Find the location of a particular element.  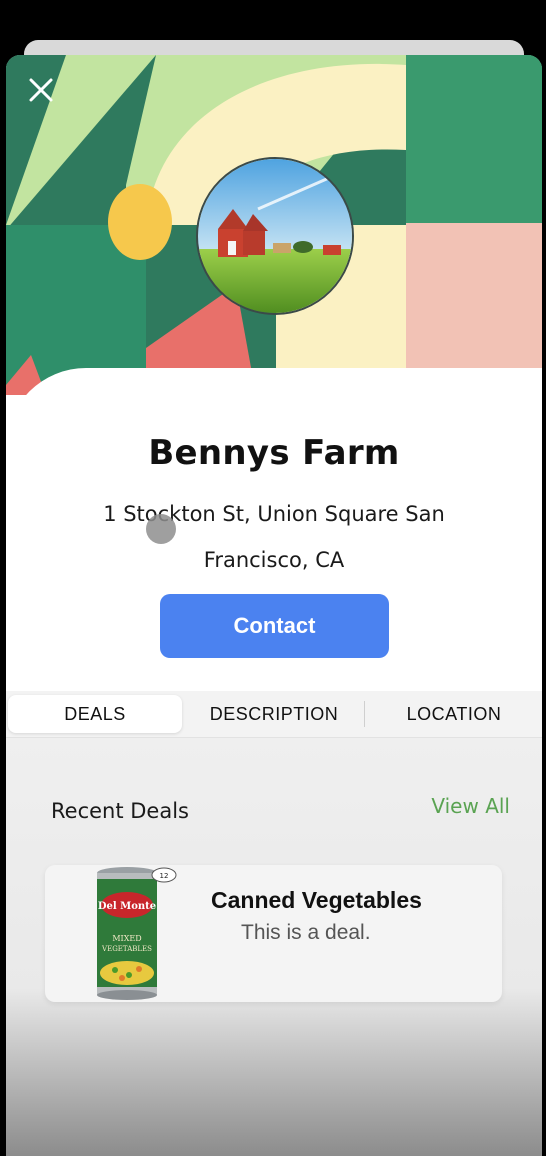

view-all-link: View All is located at coordinates (470, 806).